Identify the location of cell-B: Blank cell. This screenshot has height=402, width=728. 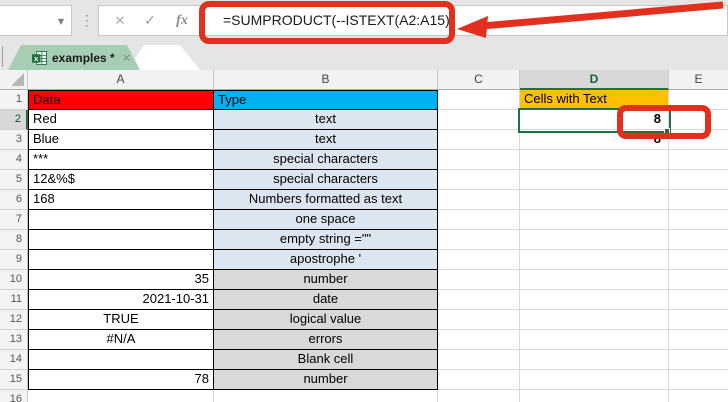
(326, 360).